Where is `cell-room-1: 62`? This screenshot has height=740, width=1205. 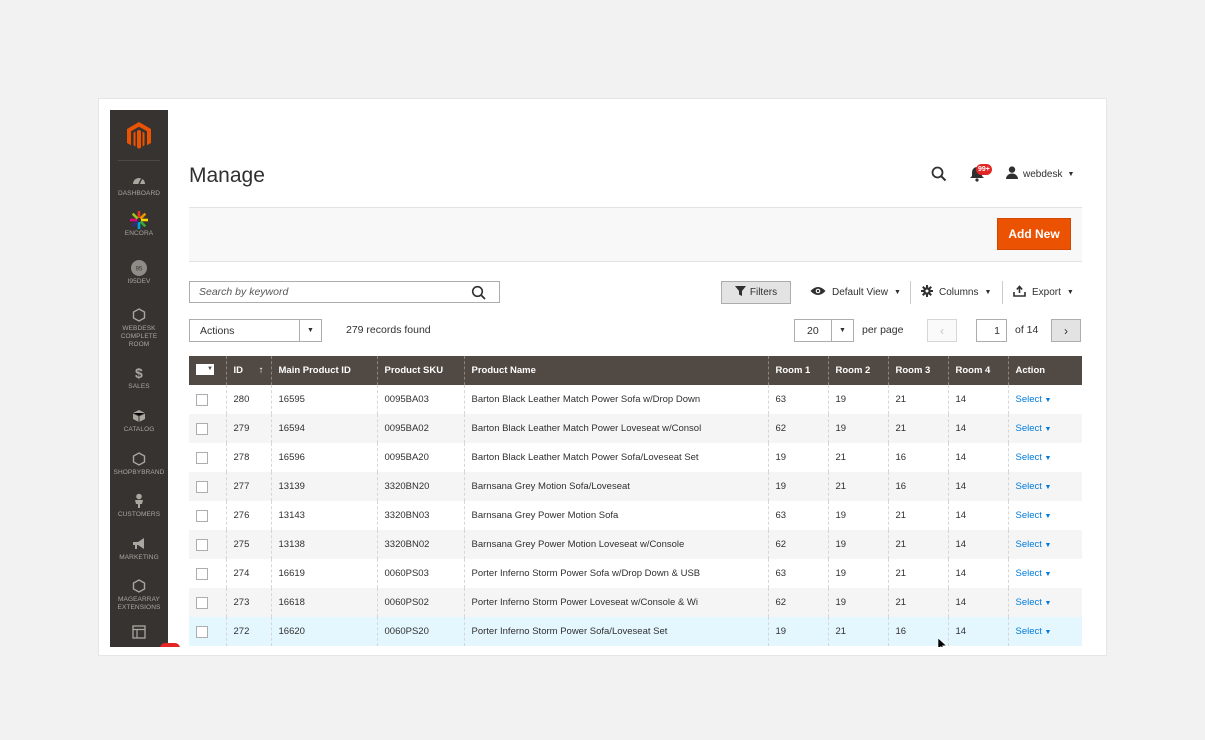 cell-room-1: 62 is located at coordinates (797, 544).